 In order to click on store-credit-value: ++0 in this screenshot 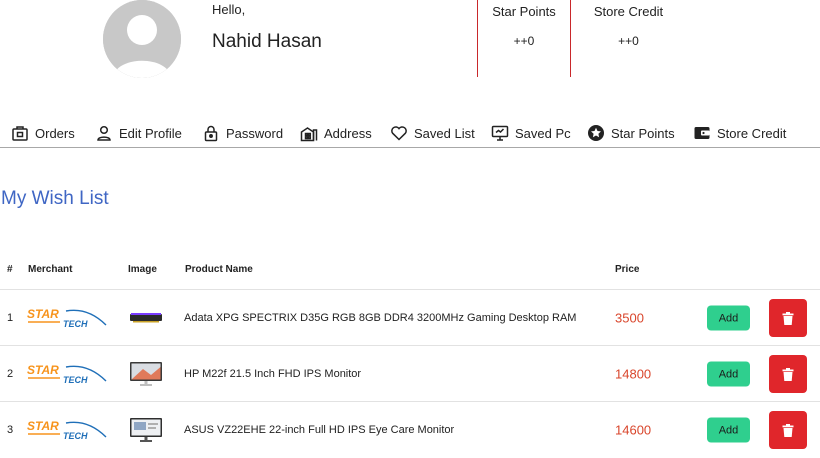, I will do `click(628, 41)`.